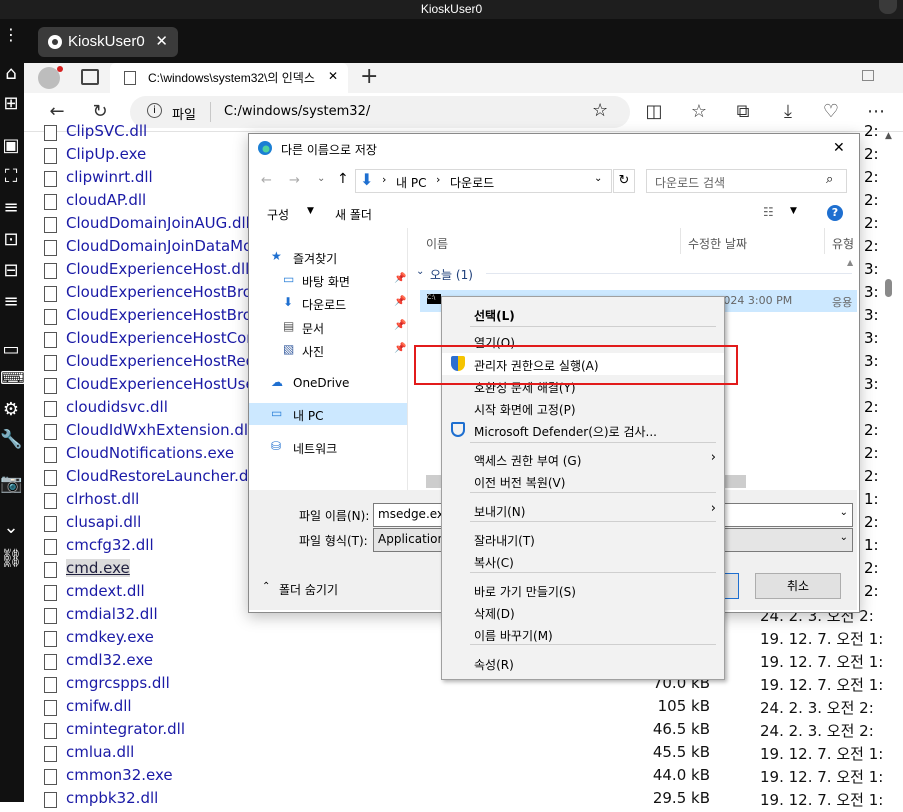 This screenshot has height=812, width=903. What do you see at coordinates (109, 660) in the screenshot?
I see `file-link: cmdl32.exe` at bounding box center [109, 660].